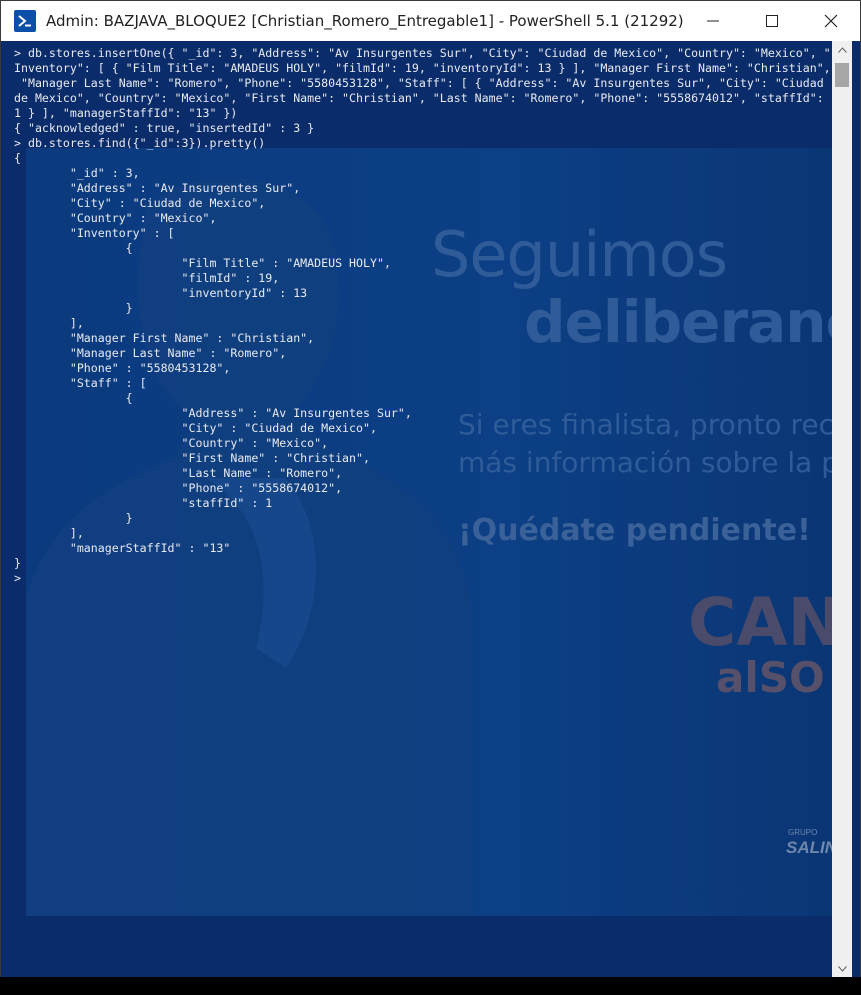 The height and width of the screenshot is (995, 861). Describe the element at coordinates (430, 986) in the screenshot. I see `desktop-background` at that location.